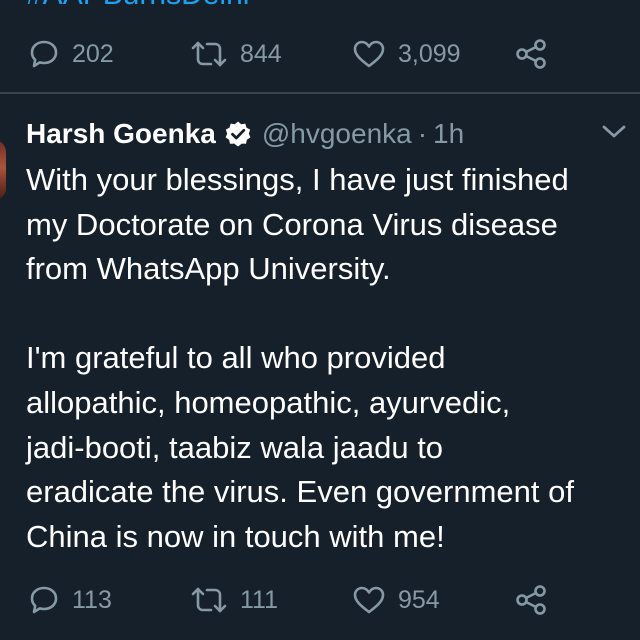 This screenshot has height=640, width=640. I want to click on like-button: 3,099, so click(406, 54).